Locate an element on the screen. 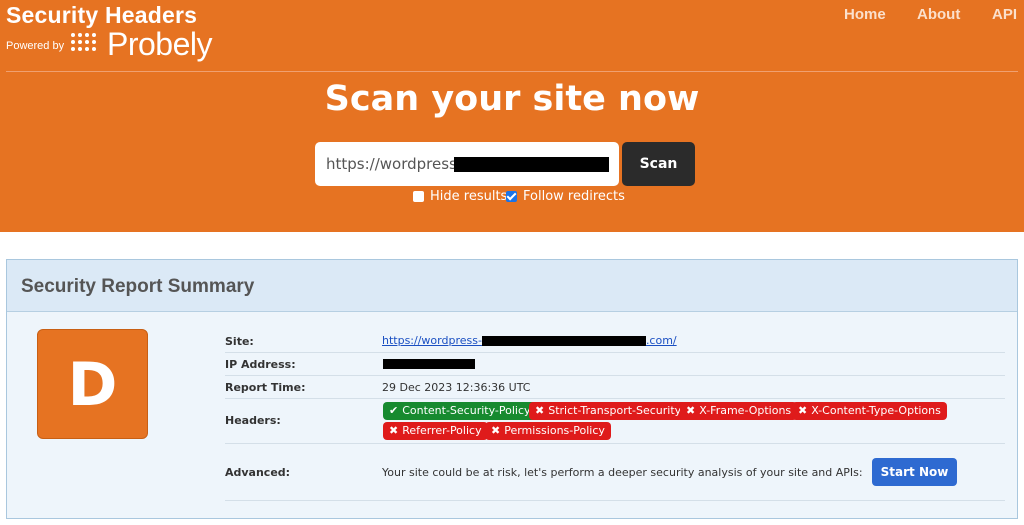  header-divider is located at coordinates (512, 71).